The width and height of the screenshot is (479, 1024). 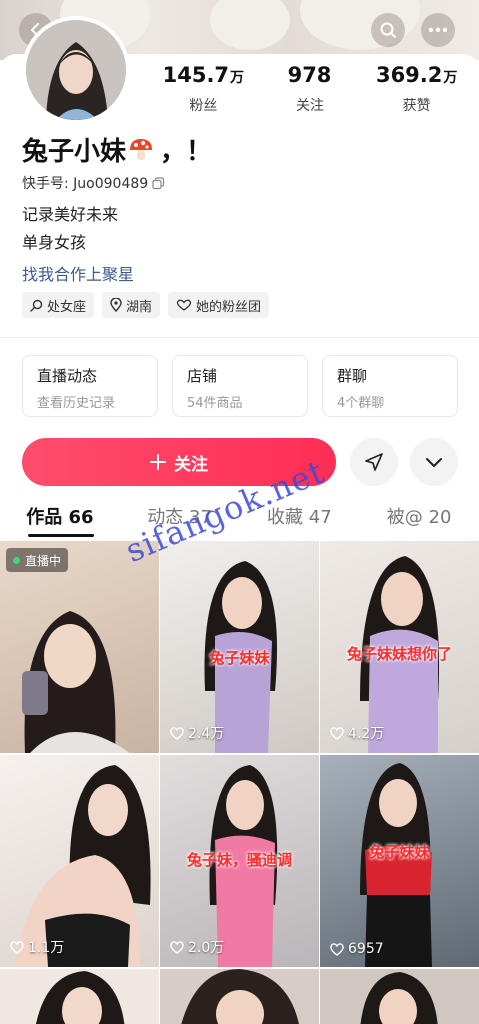 I want to click on like-count: 6957, so click(x=357, y=949).